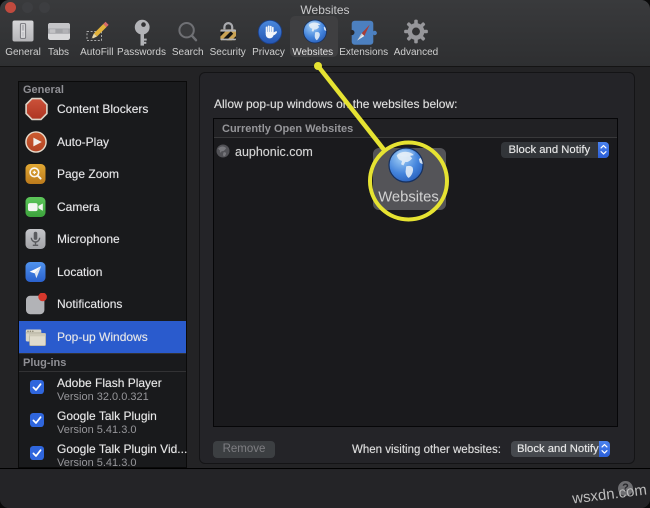  Describe the element at coordinates (408, 198) in the screenshot. I see `svg-text: Websites` at that location.